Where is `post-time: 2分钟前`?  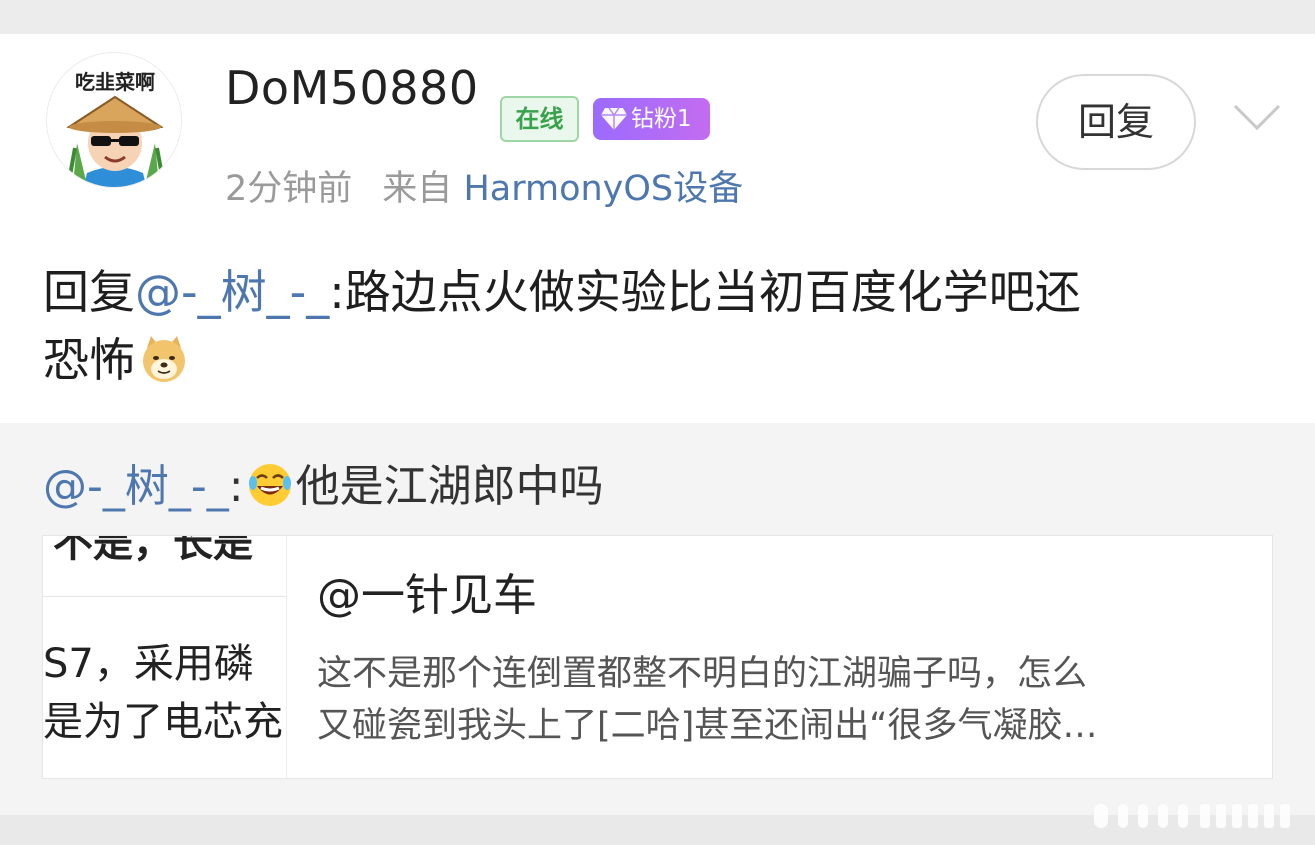
post-time: 2分钟前 is located at coordinates (289, 189).